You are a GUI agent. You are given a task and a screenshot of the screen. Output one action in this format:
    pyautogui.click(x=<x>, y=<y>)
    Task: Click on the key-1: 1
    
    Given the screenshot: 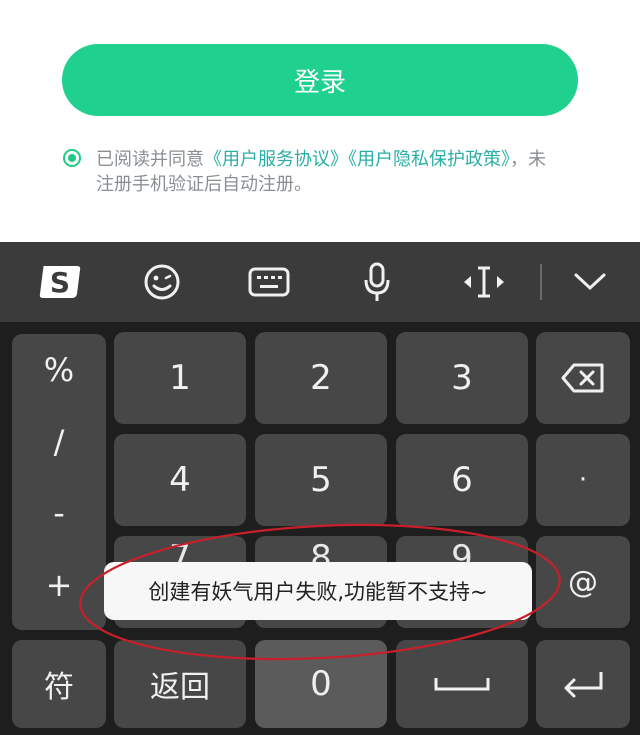 What is the action you would take?
    pyautogui.click(x=180, y=378)
    